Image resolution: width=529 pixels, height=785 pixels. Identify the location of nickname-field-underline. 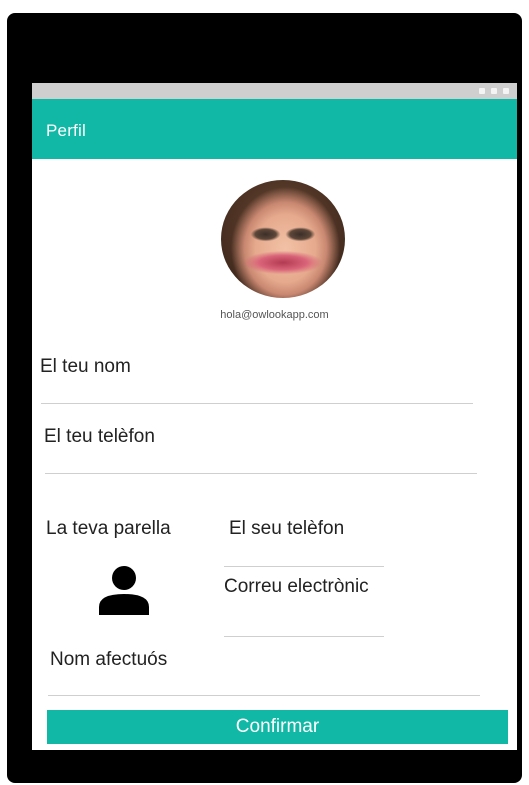
(264, 695).